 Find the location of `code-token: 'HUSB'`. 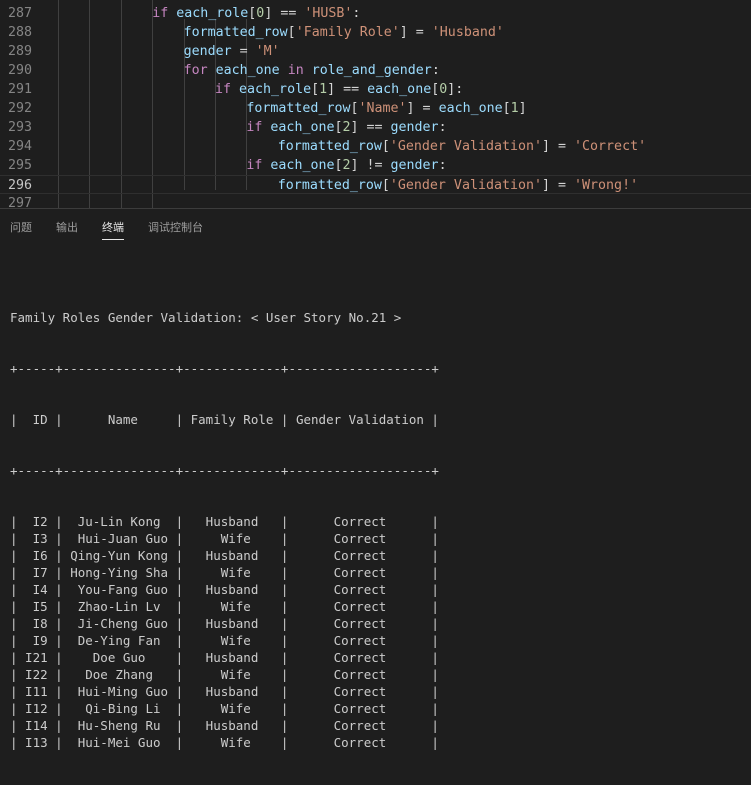

code-token: 'HUSB' is located at coordinates (328, 13).